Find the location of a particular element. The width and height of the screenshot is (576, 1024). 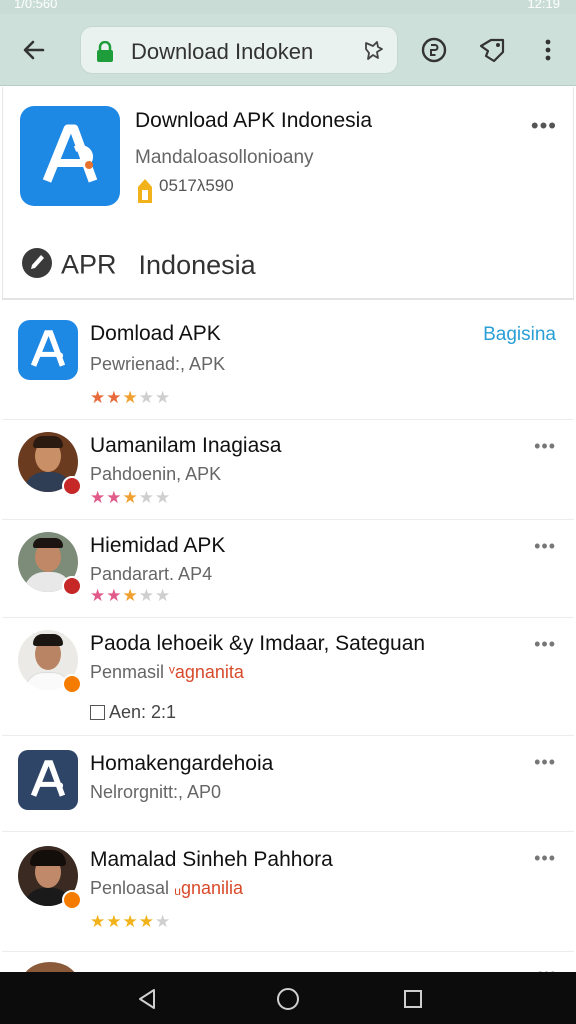

checkbox-icon is located at coordinates (97, 712).